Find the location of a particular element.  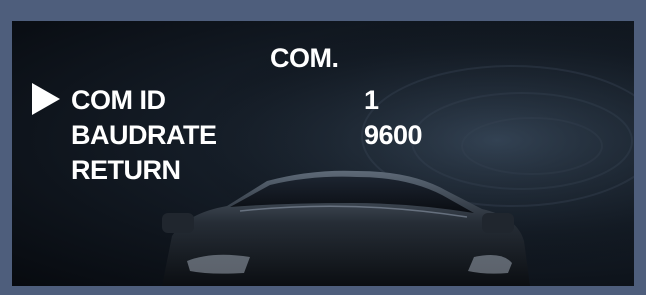

menu-item-return: RETURN is located at coordinates (126, 170).